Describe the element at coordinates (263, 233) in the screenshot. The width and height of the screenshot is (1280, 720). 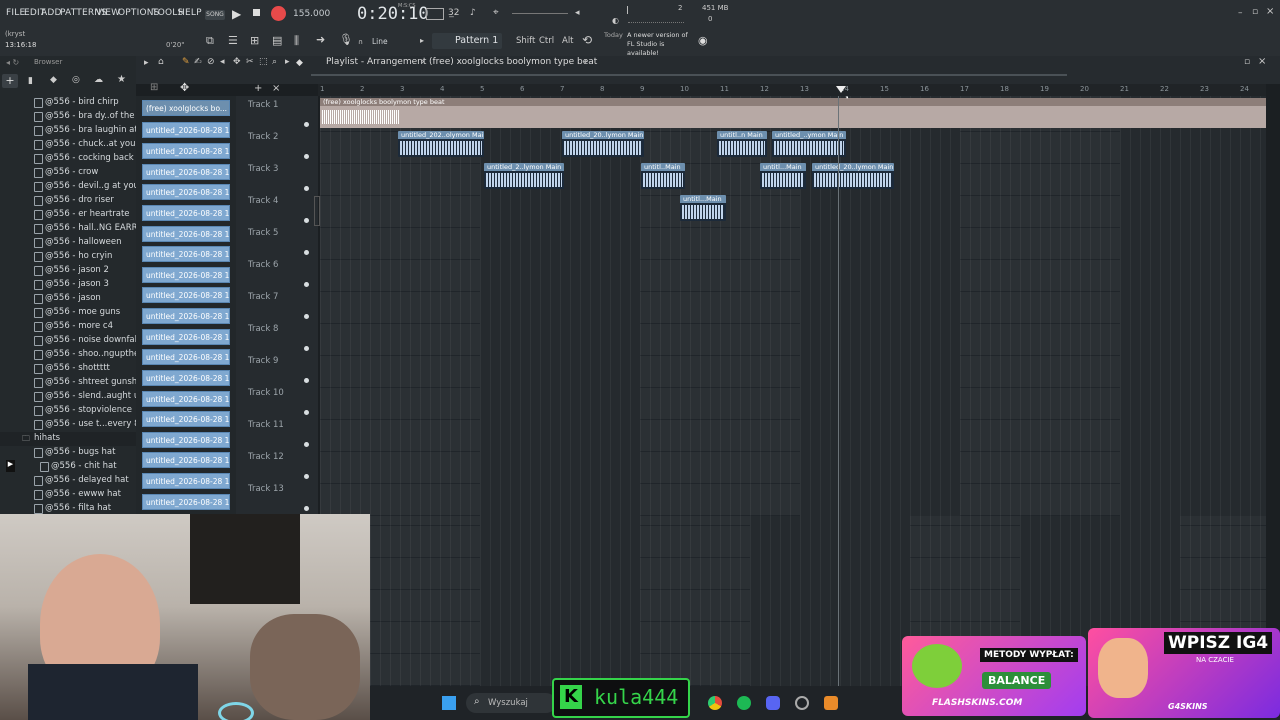
I see `track-label: Track 5` at that location.